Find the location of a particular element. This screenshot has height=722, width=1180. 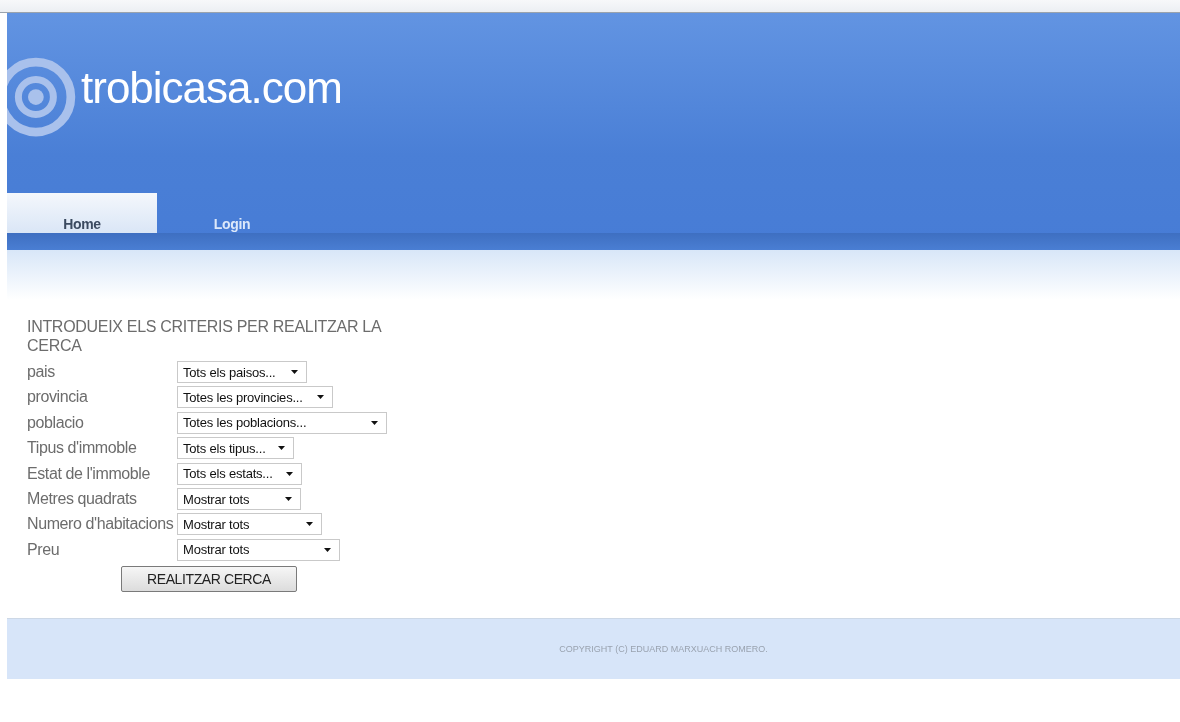

search-button: REALITZAR CERCA is located at coordinates (209, 579).